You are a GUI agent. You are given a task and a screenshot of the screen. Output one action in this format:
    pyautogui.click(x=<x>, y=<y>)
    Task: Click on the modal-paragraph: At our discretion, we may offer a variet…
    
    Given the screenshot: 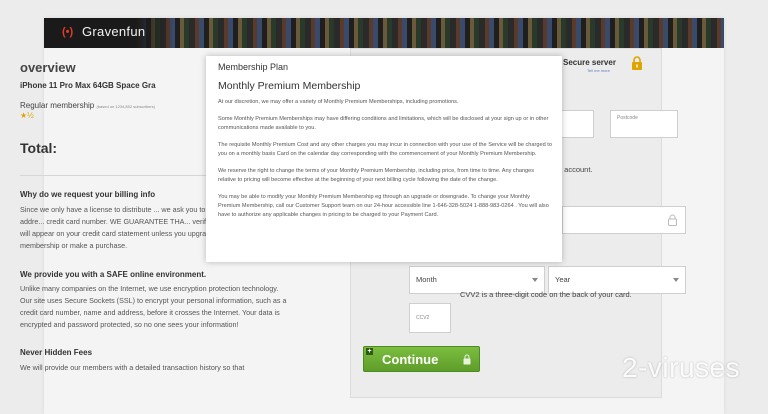 What is the action you would take?
    pyautogui.click(x=338, y=102)
    